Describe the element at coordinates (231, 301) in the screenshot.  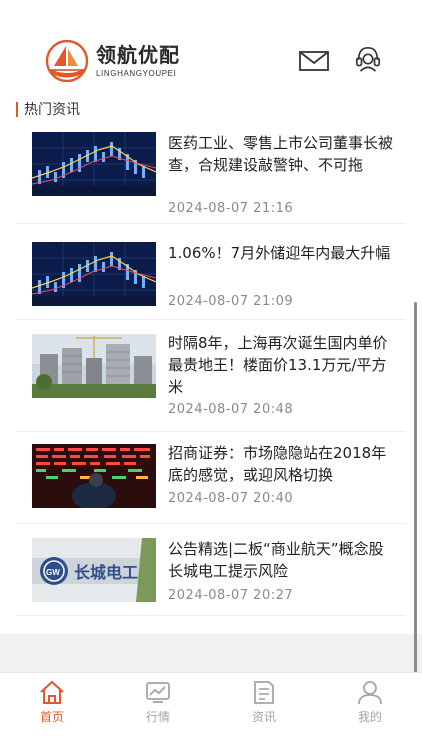
I see `news-time: 2024-08-07 21:09` at that location.